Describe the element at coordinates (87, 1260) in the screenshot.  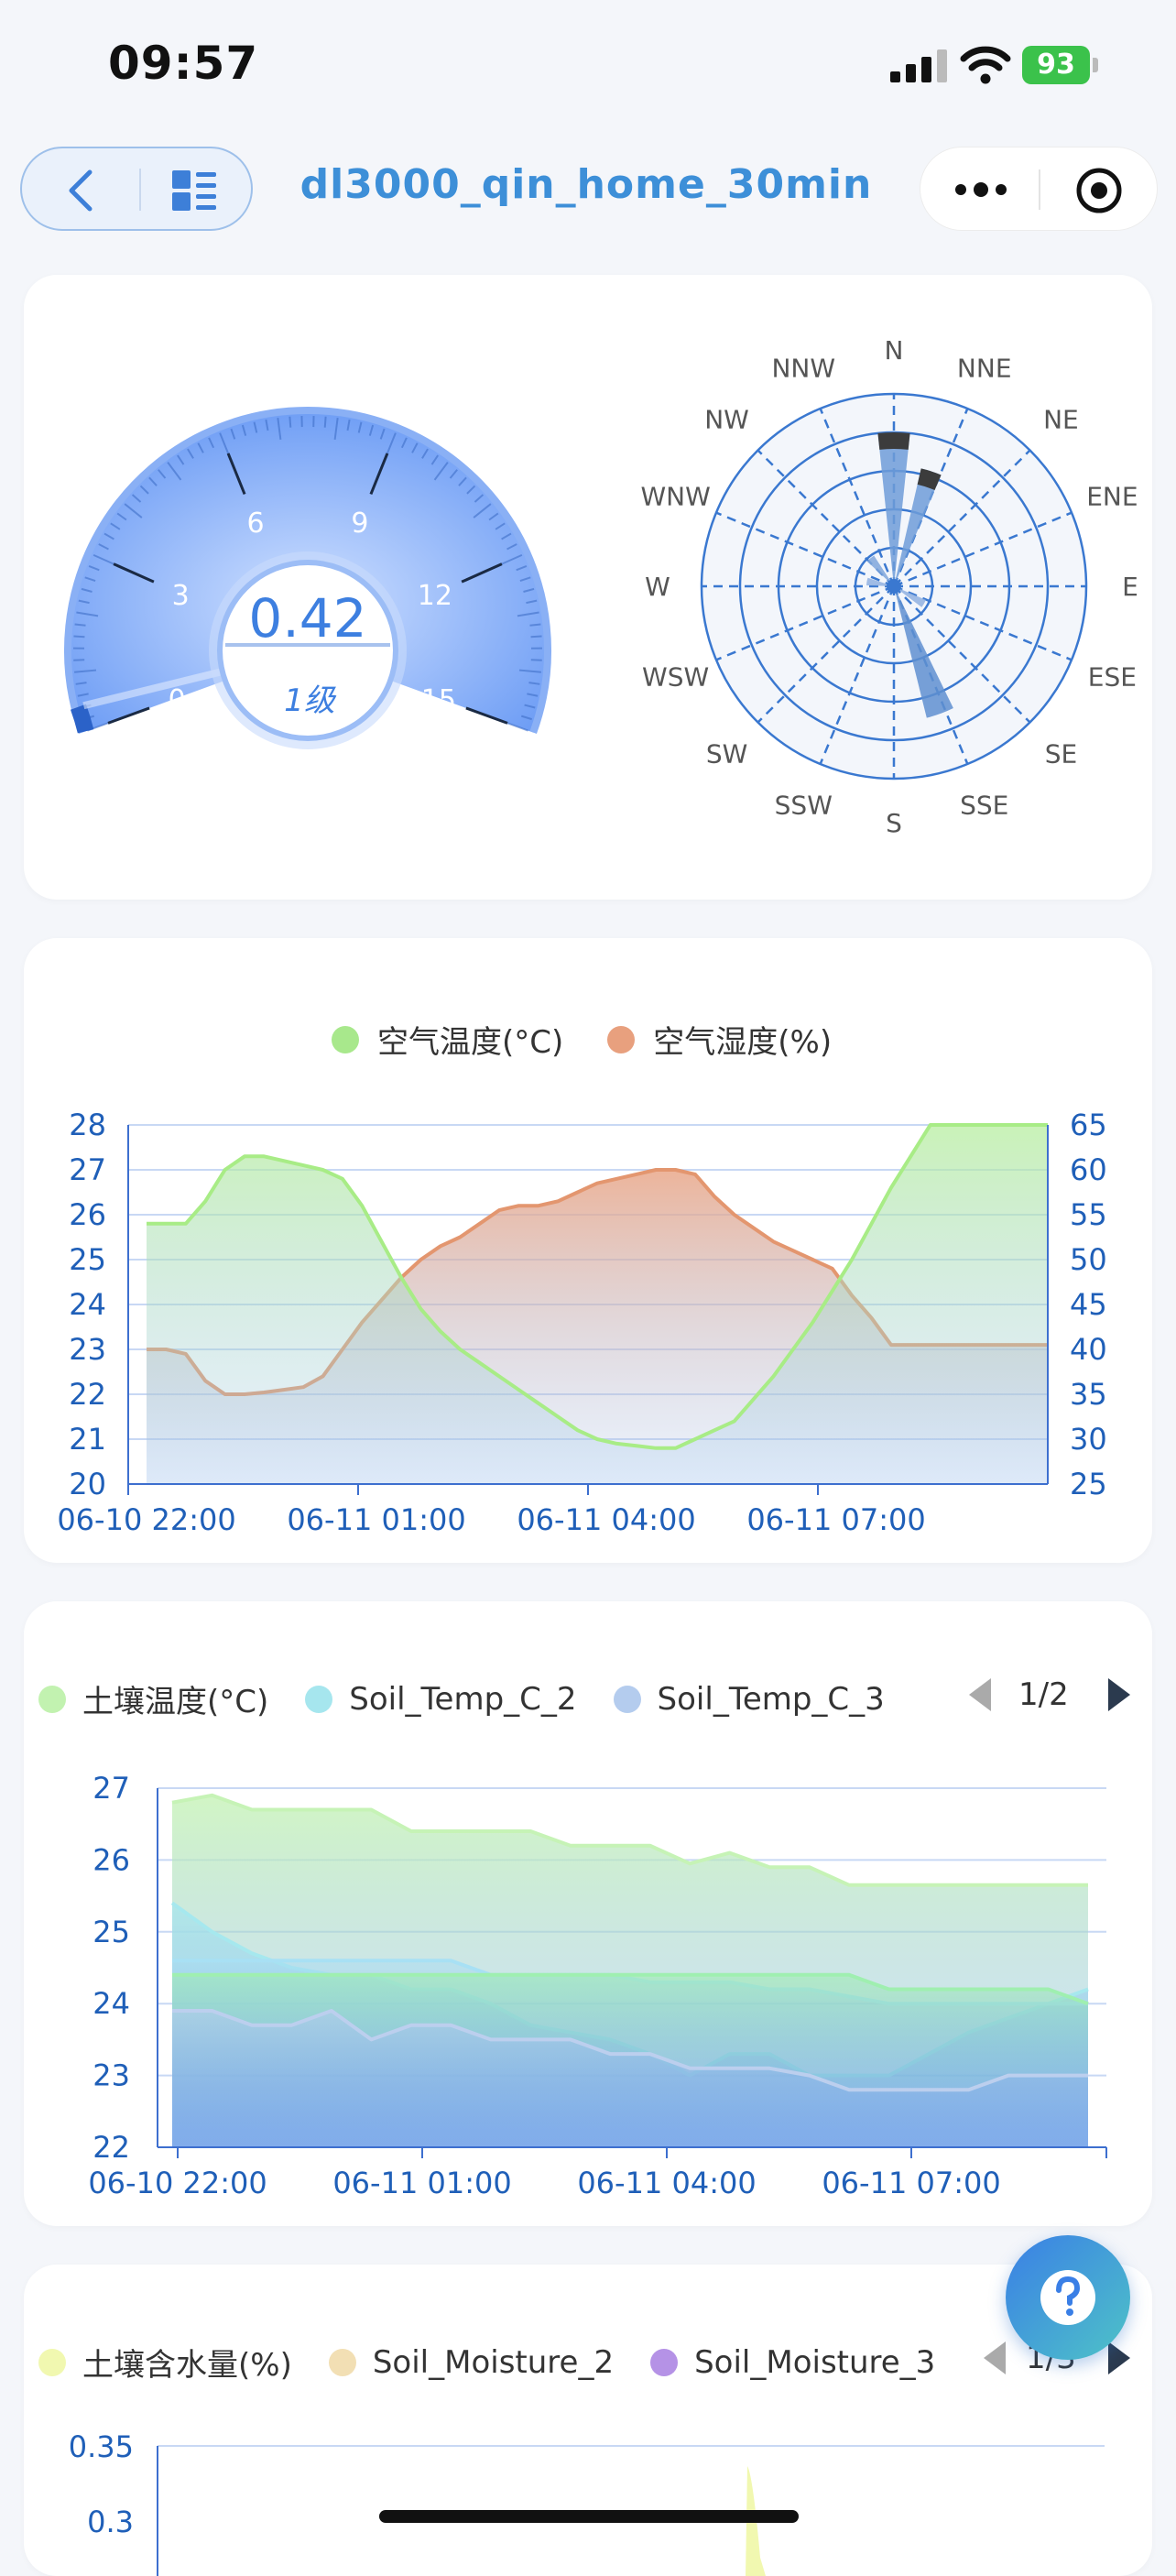
I see `y-left-tick: 25` at that location.